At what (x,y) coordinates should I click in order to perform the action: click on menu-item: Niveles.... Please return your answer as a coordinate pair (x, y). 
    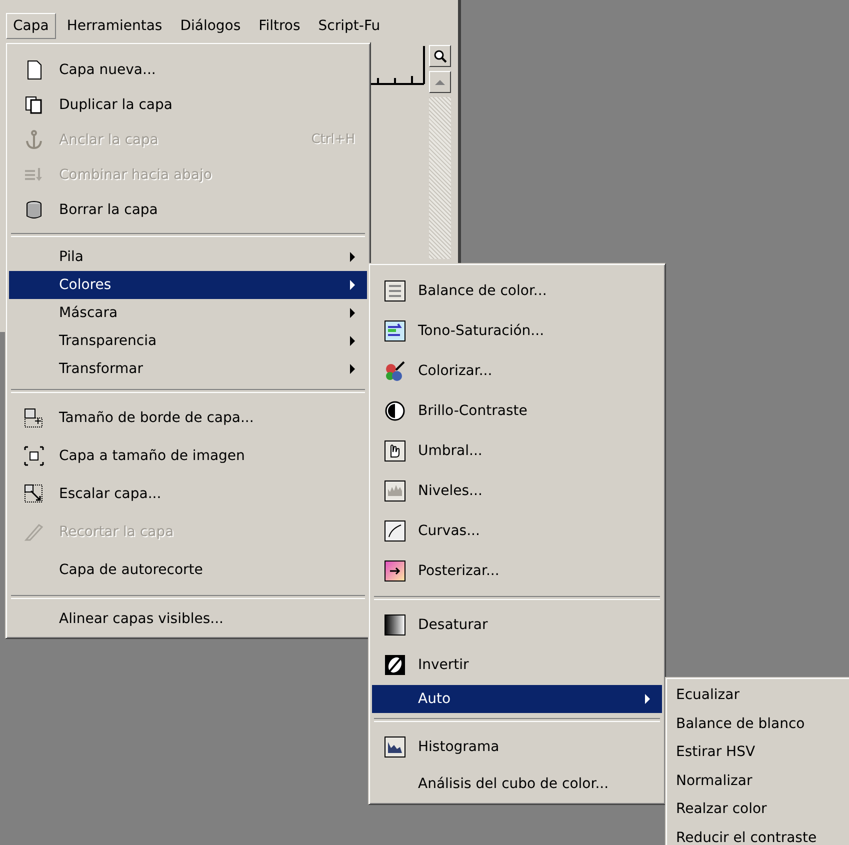
    Looking at the image, I should click on (517, 491).